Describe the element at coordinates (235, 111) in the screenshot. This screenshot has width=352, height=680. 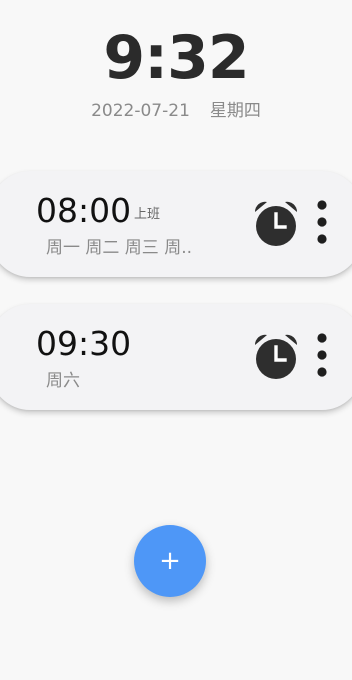
I see `weekday-text: 星期四` at that location.